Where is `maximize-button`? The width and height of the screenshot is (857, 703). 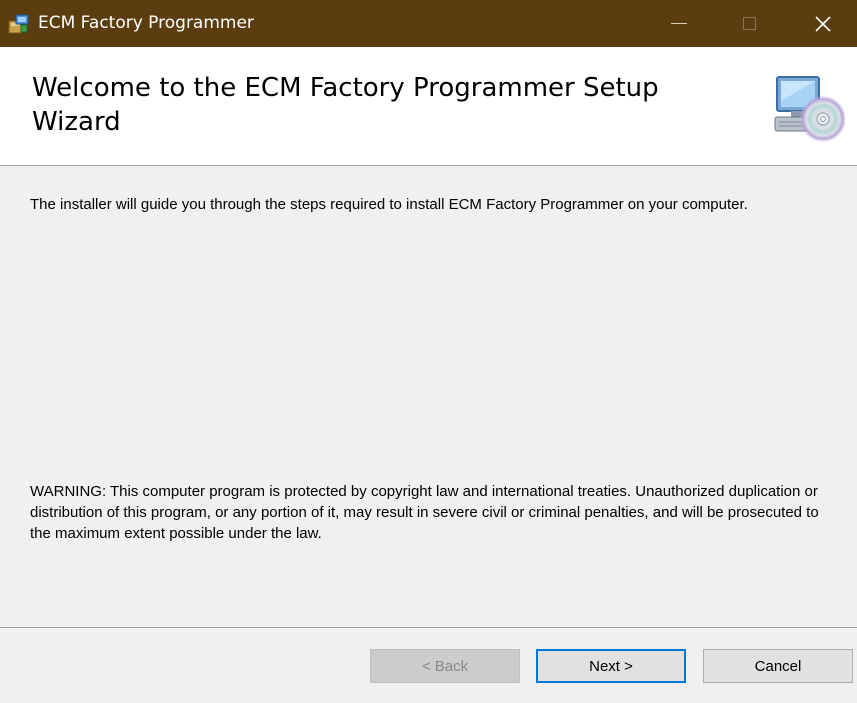 maximize-button is located at coordinates (749, 23).